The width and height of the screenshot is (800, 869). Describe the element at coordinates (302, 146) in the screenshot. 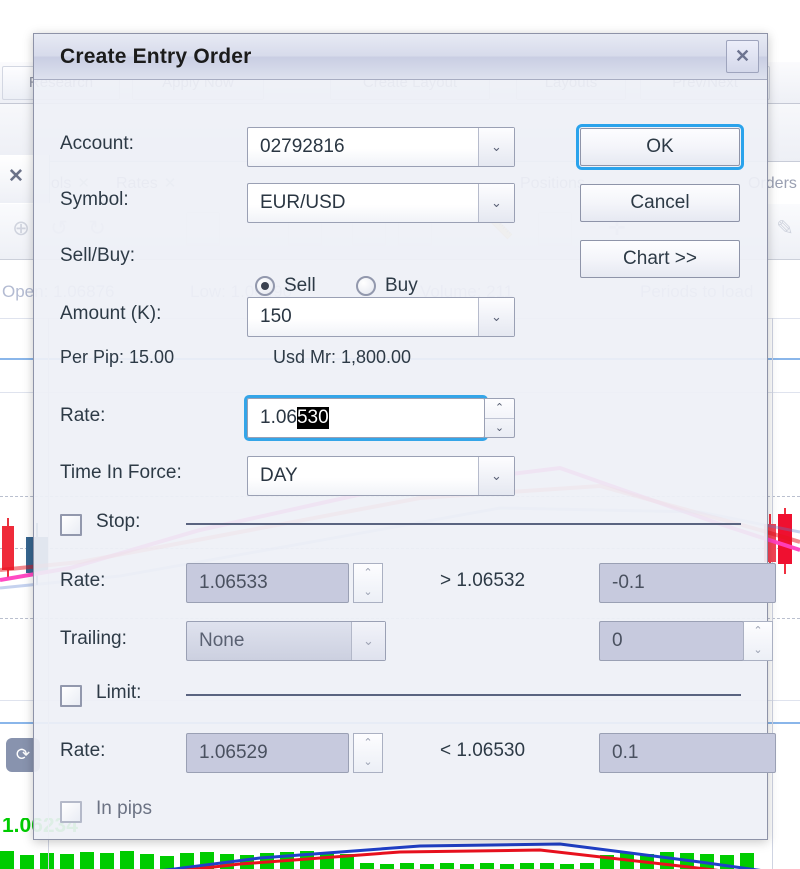

I see `account-value: 02792816` at that location.